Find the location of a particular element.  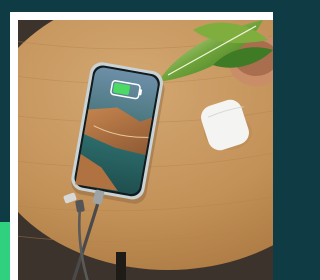

accent-strip is located at coordinates (5, 251).